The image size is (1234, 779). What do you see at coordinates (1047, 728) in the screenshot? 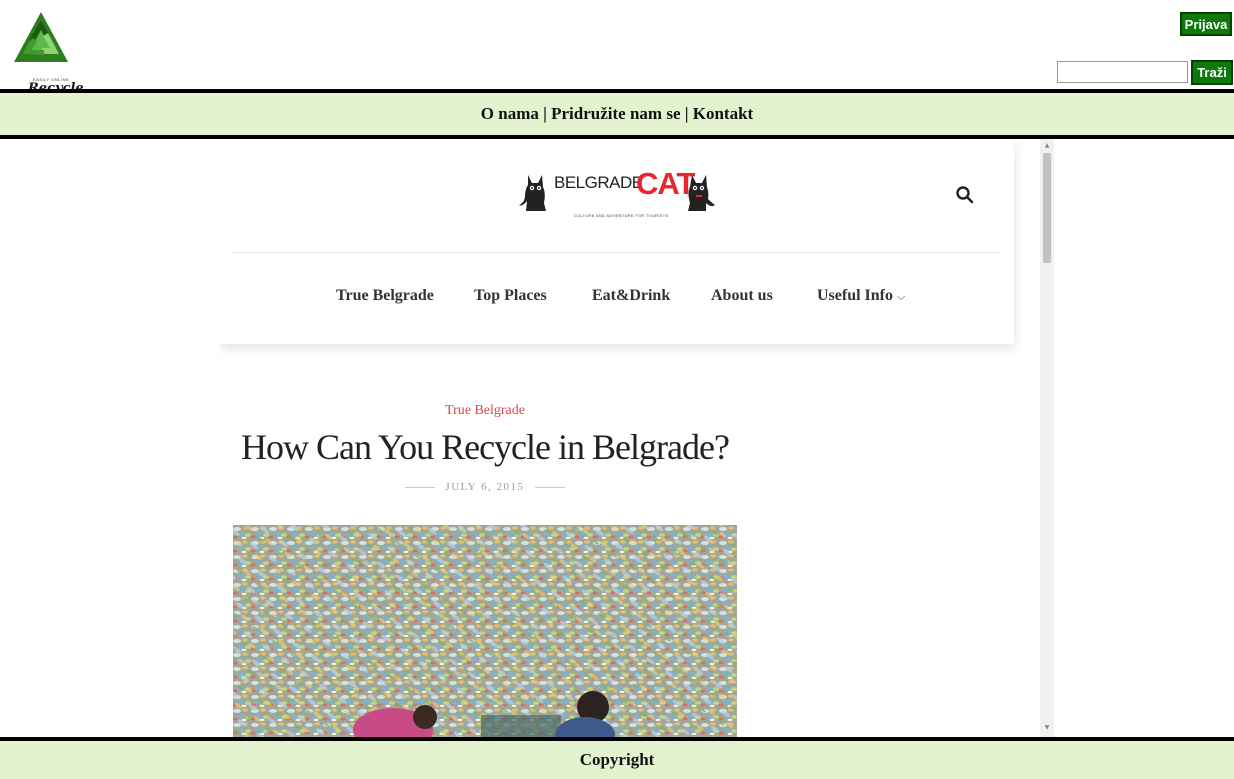
I see `scroll-down-icon: ▼` at bounding box center [1047, 728].